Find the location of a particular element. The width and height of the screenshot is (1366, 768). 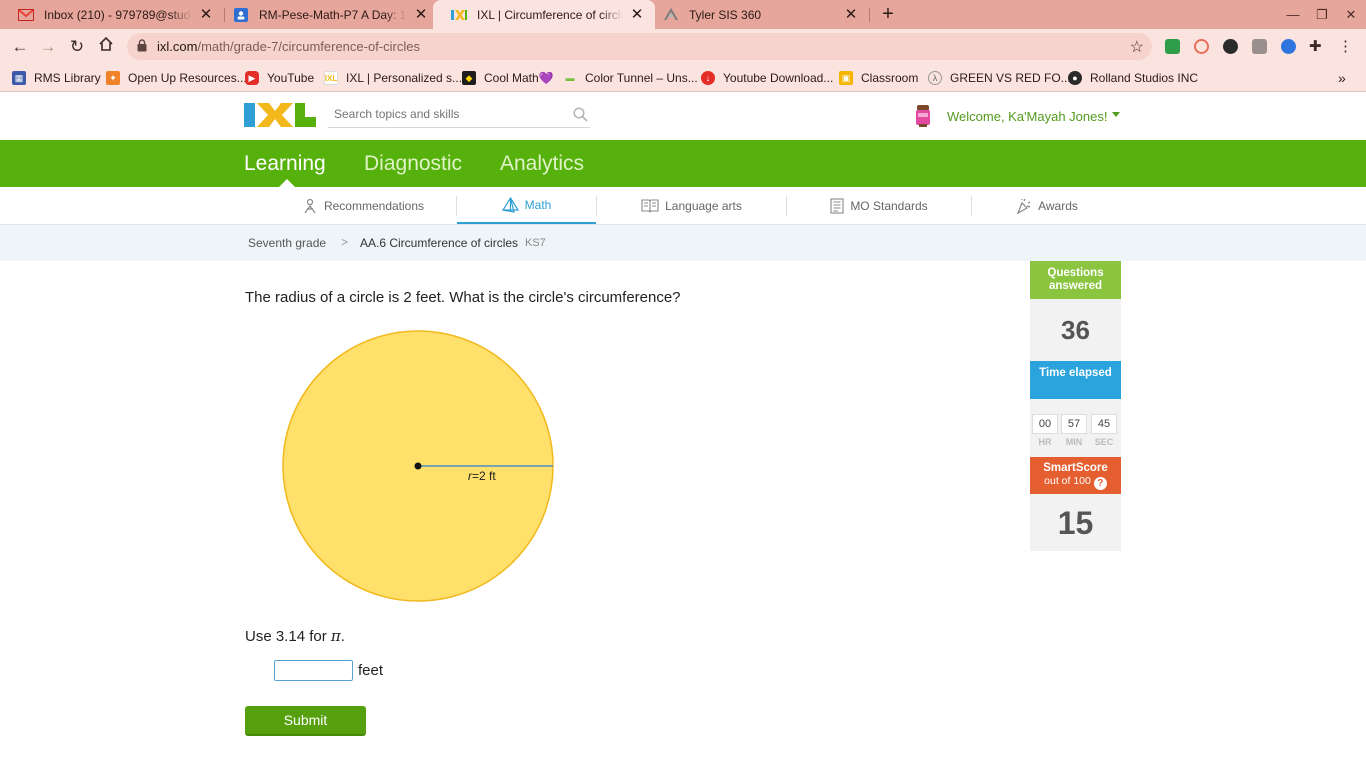

radius-label: r=2 ft is located at coordinates (482, 476).